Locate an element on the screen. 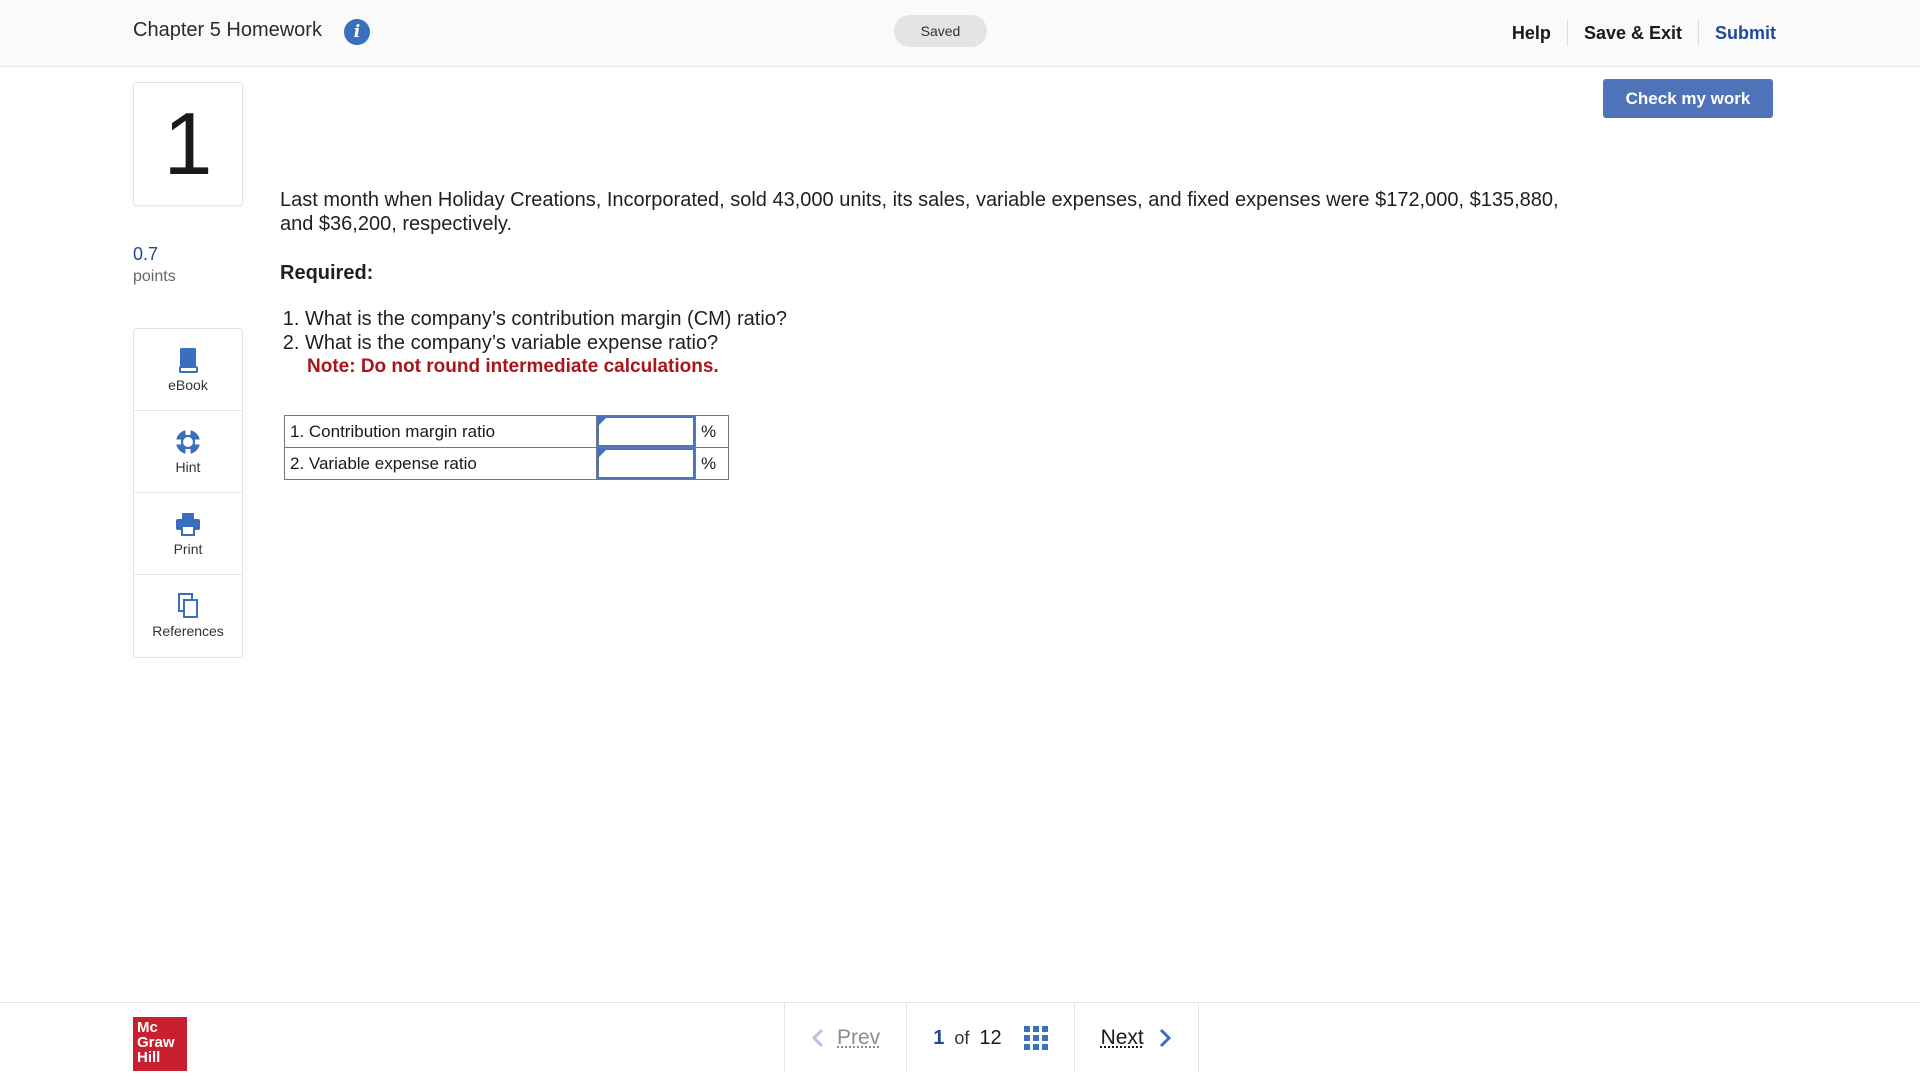  copy-icon is located at coordinates (188, 605).